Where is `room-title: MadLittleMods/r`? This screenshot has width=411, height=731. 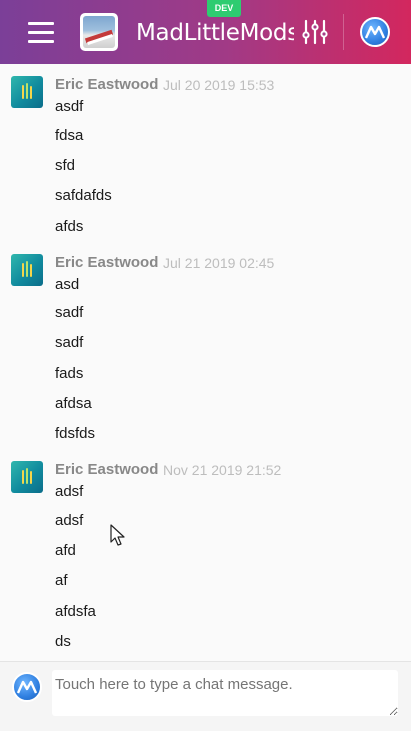 room-title: MadLittleMods/r is located at coordinates (215, 33).